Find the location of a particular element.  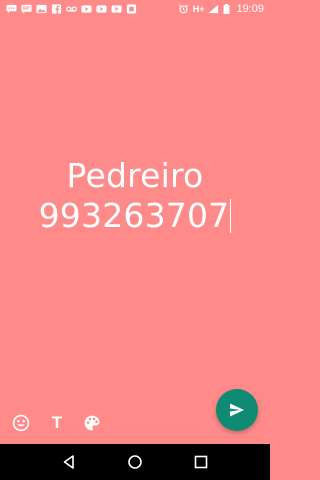

notification-icons is located at coordinates (92, 9).